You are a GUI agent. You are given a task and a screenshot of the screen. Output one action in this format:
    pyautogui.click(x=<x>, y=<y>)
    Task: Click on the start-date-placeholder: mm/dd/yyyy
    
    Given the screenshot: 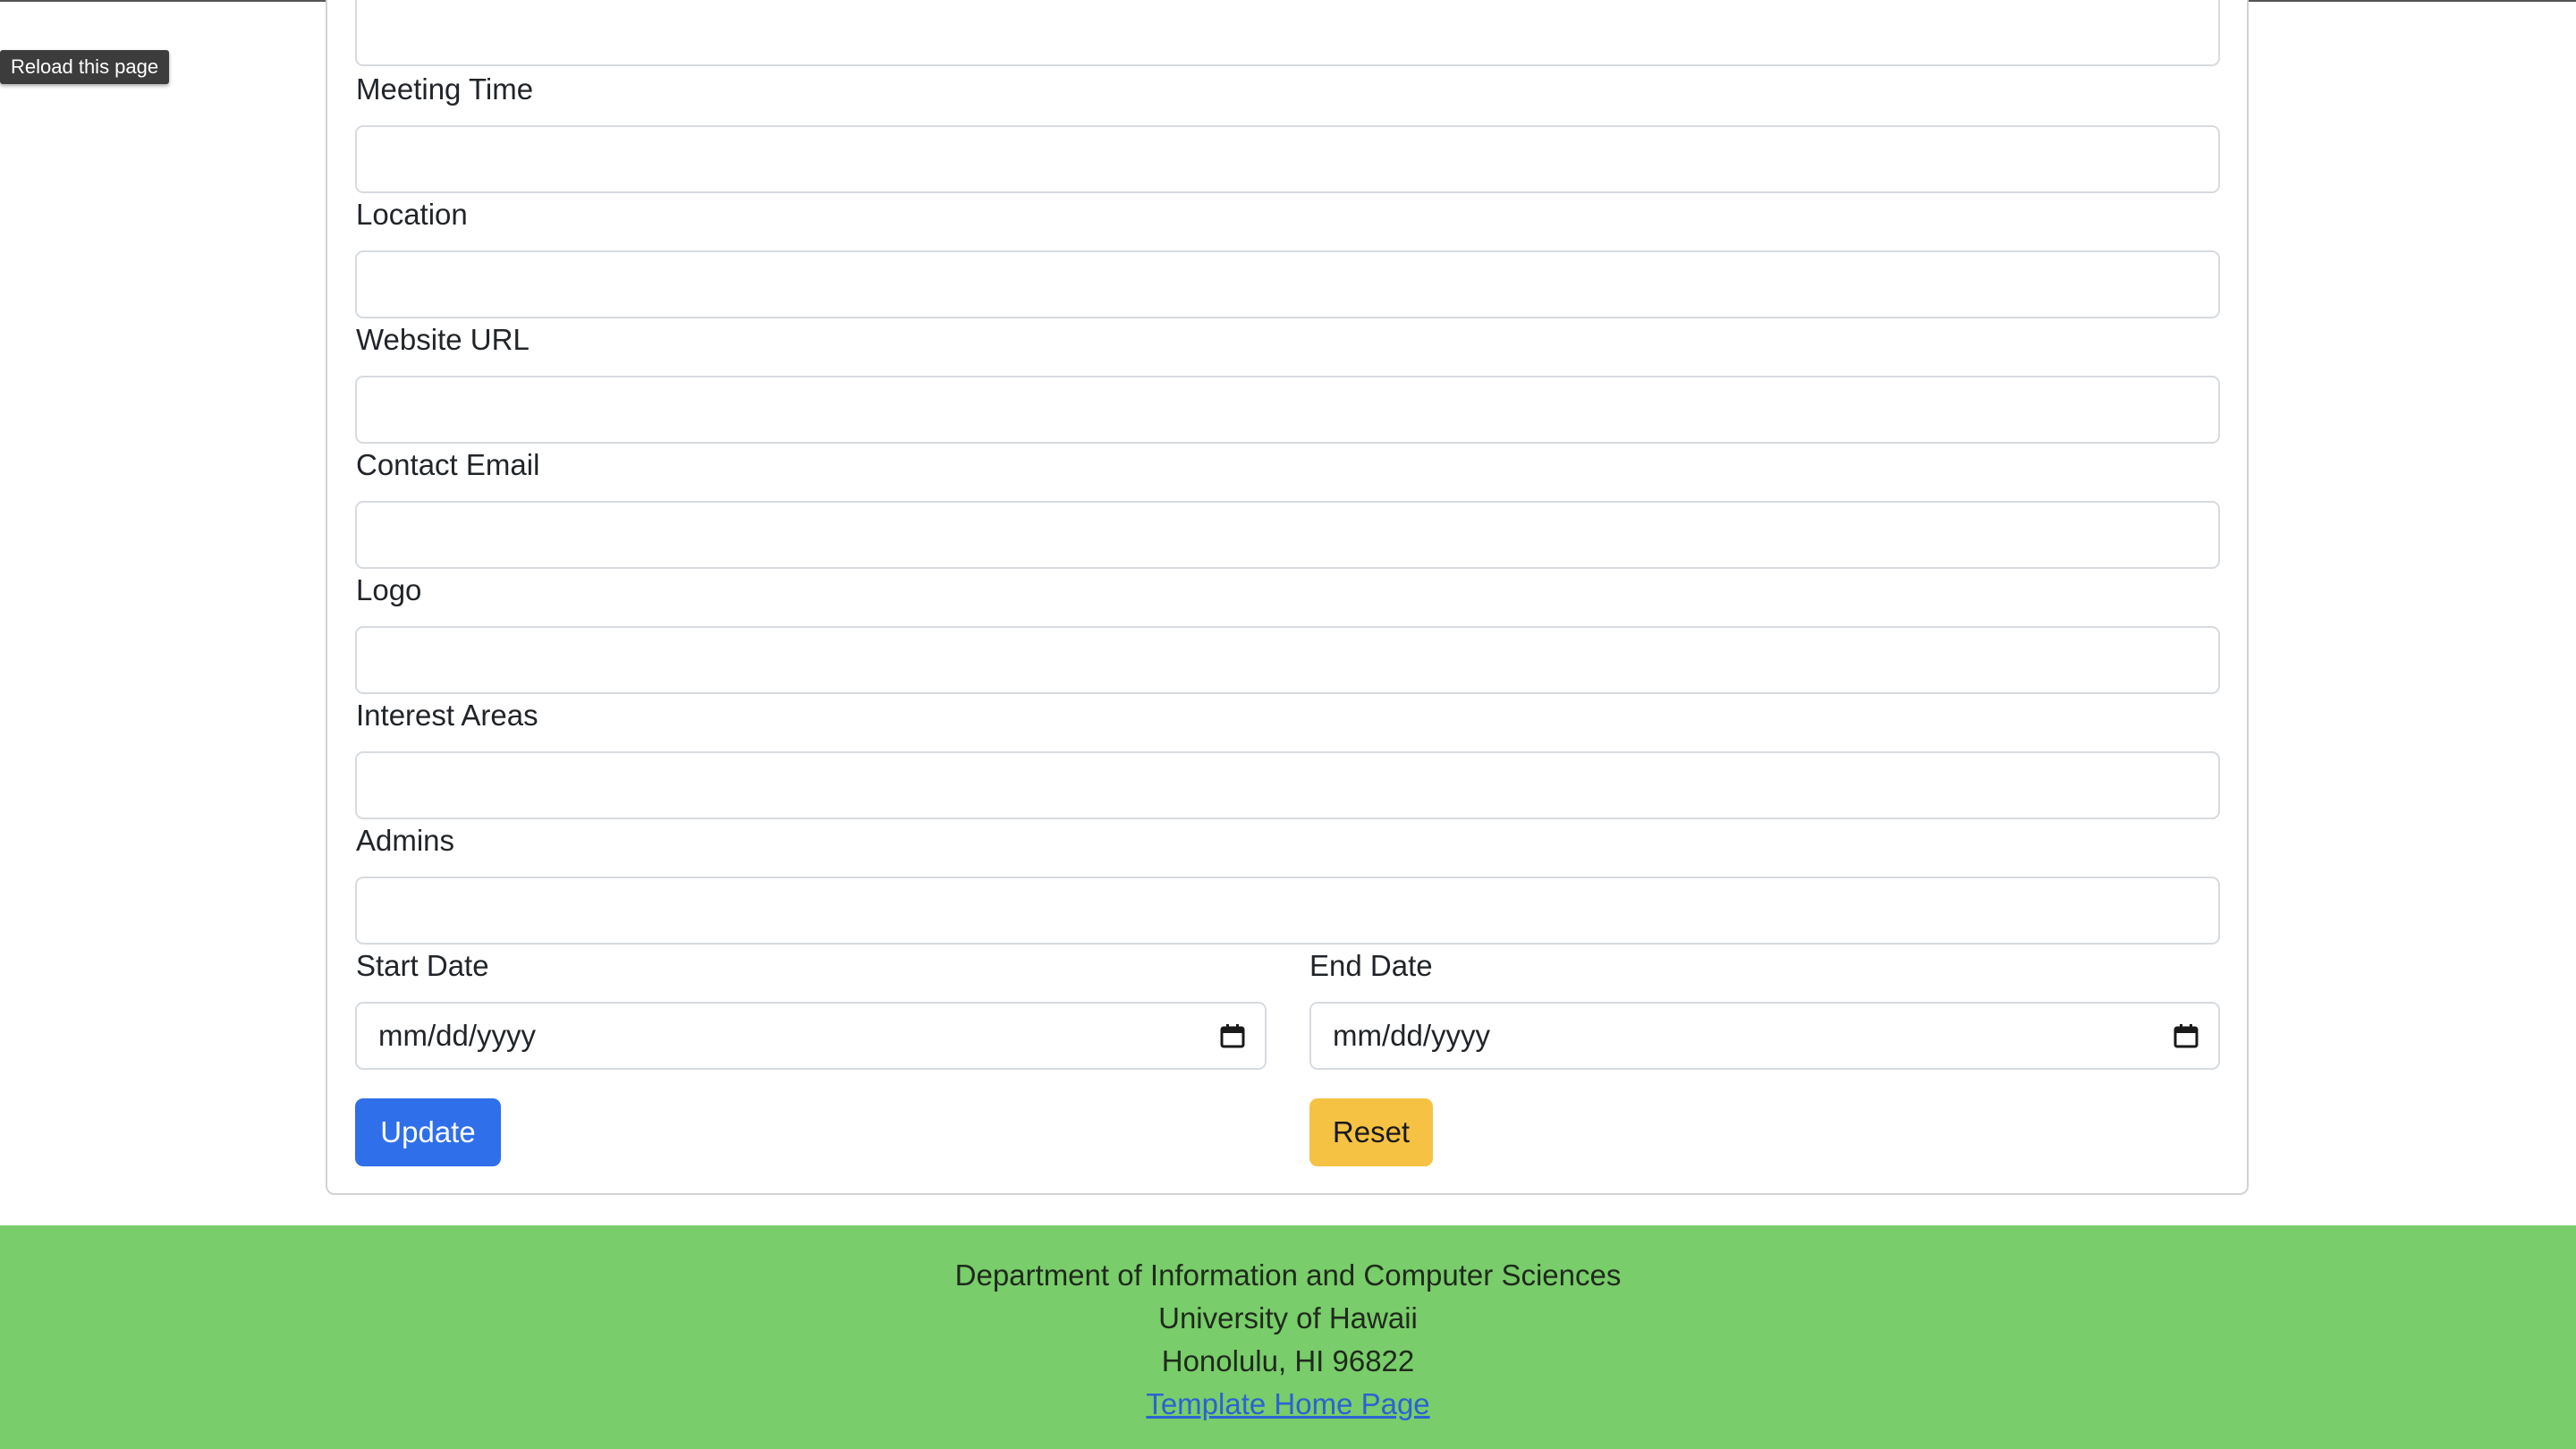 What is the action you would take?
    pyautogui.click(x=457, y=1035)
    